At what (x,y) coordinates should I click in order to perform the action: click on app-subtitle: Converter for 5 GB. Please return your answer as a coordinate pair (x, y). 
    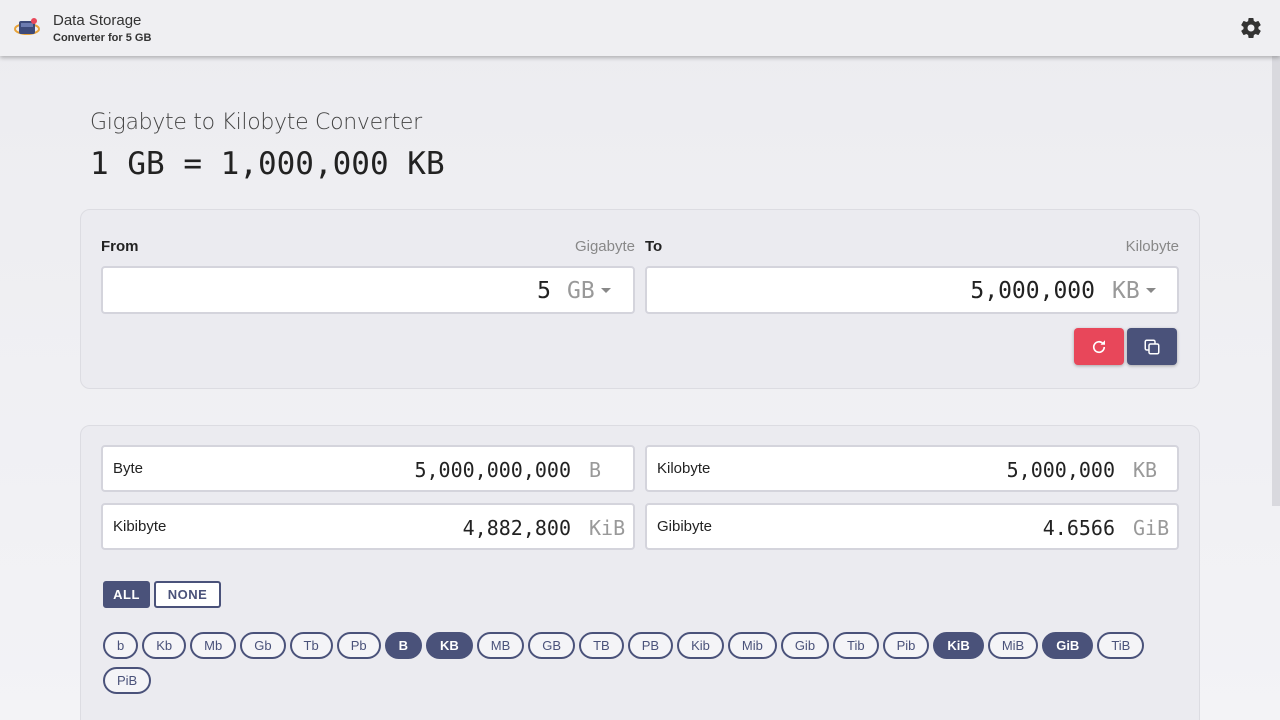
    Looking at the image, I should click on (102, 38).